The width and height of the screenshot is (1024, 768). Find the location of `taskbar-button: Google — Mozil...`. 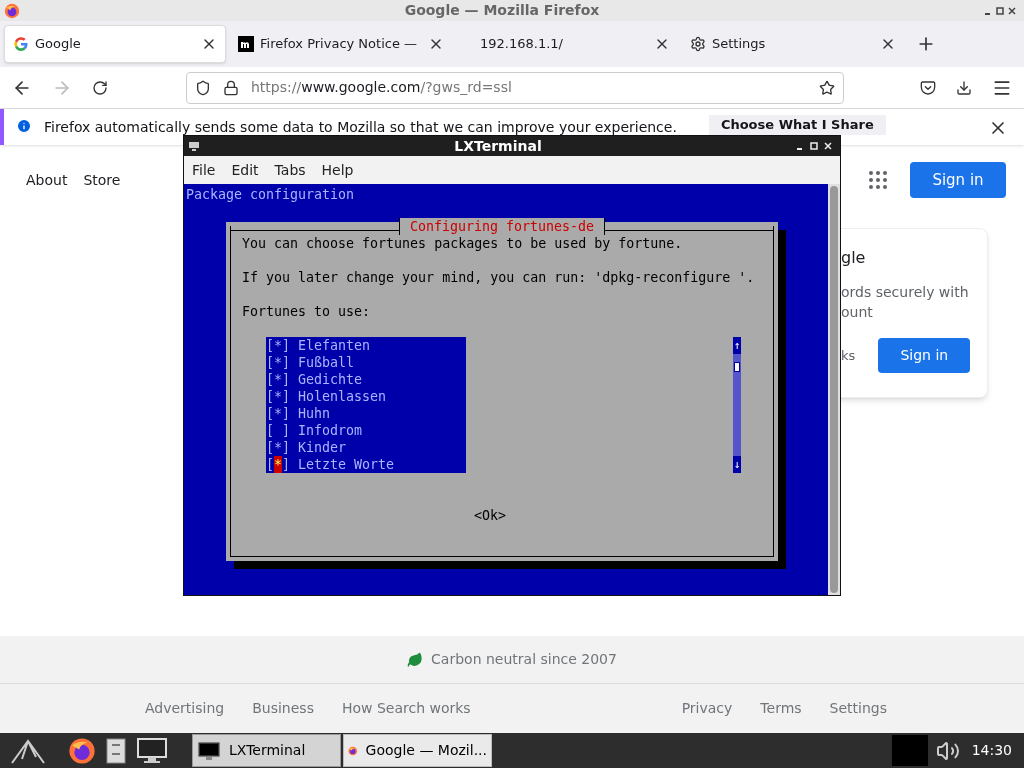

taskbar-button: Google — Mozil... is located at coordinates (417, 750).